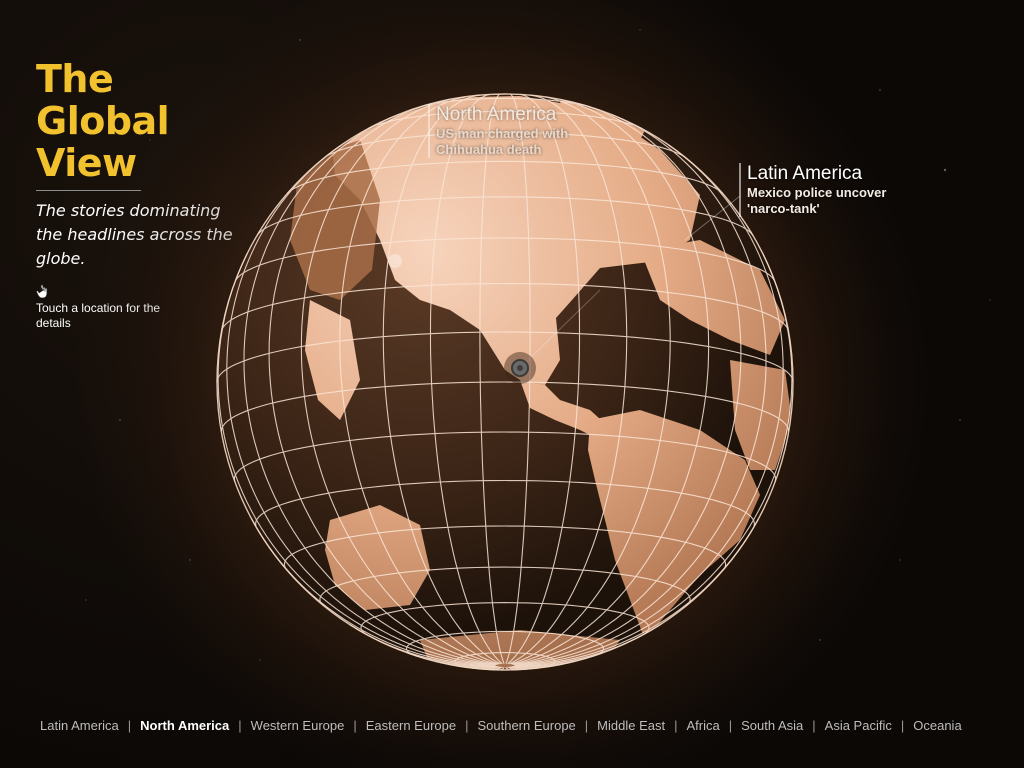  I want to click on location-highlight, so click(395, 261).